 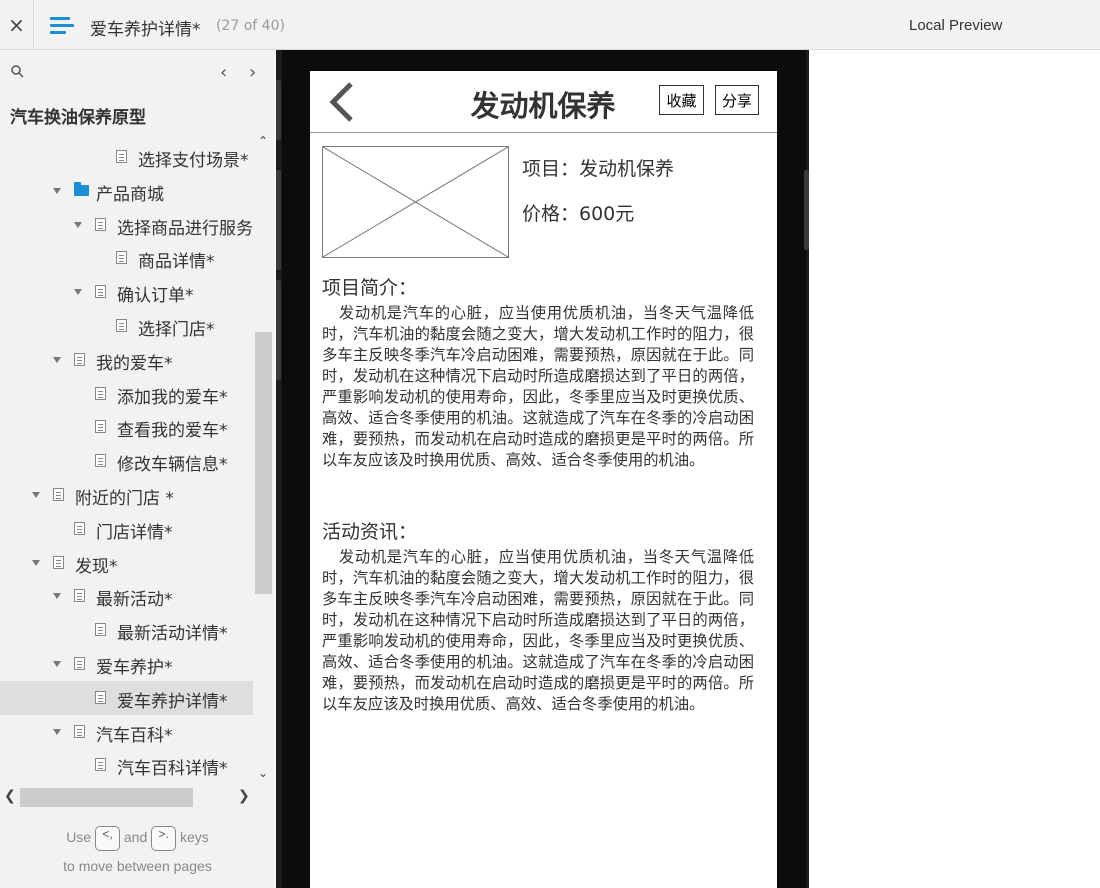 What do you see at coordinates (737, 100) in the screenshot?
I see `share-button: 分享` at bounding box center [737, 100].